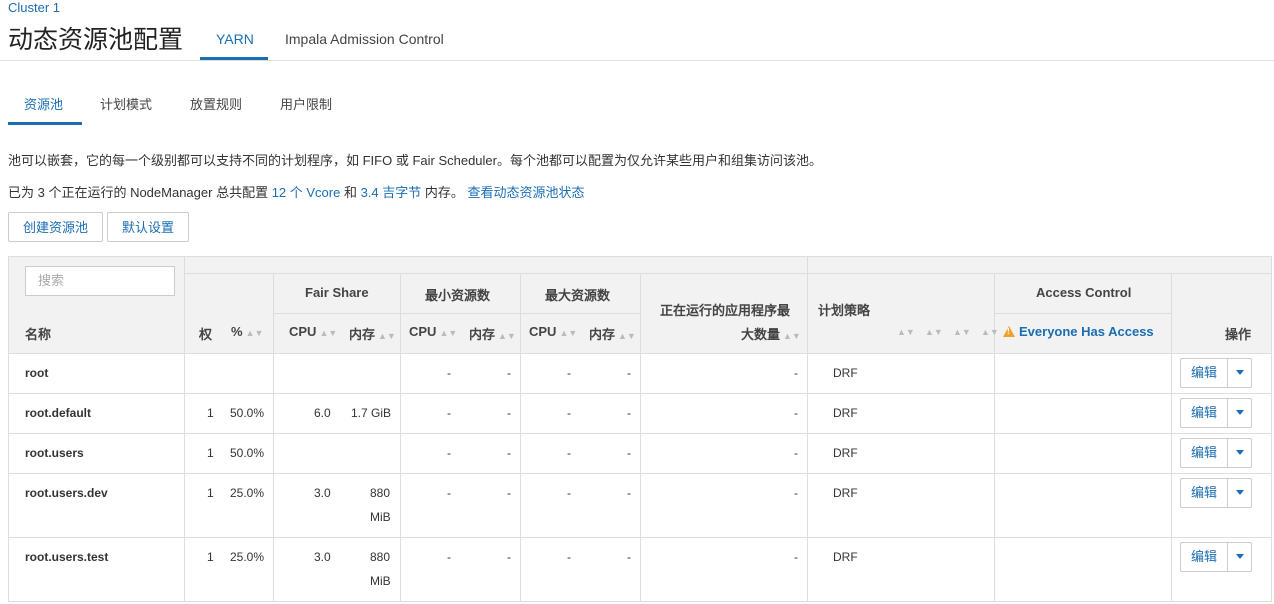 The image size is (1274, 604). Describe the element at coordinates (37, 373) in the screenshot. I see `pool-name: root` at that location.